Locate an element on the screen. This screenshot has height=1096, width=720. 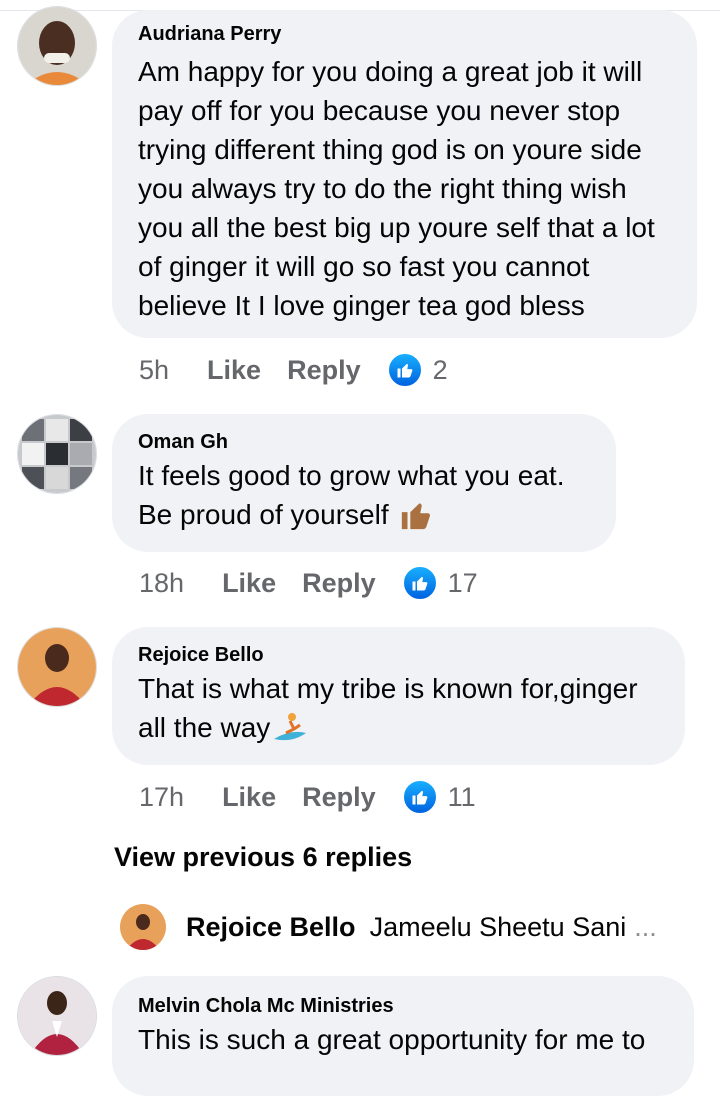
comment-line: It feels good to grow what you eat. is located at coordinates (351, 475).